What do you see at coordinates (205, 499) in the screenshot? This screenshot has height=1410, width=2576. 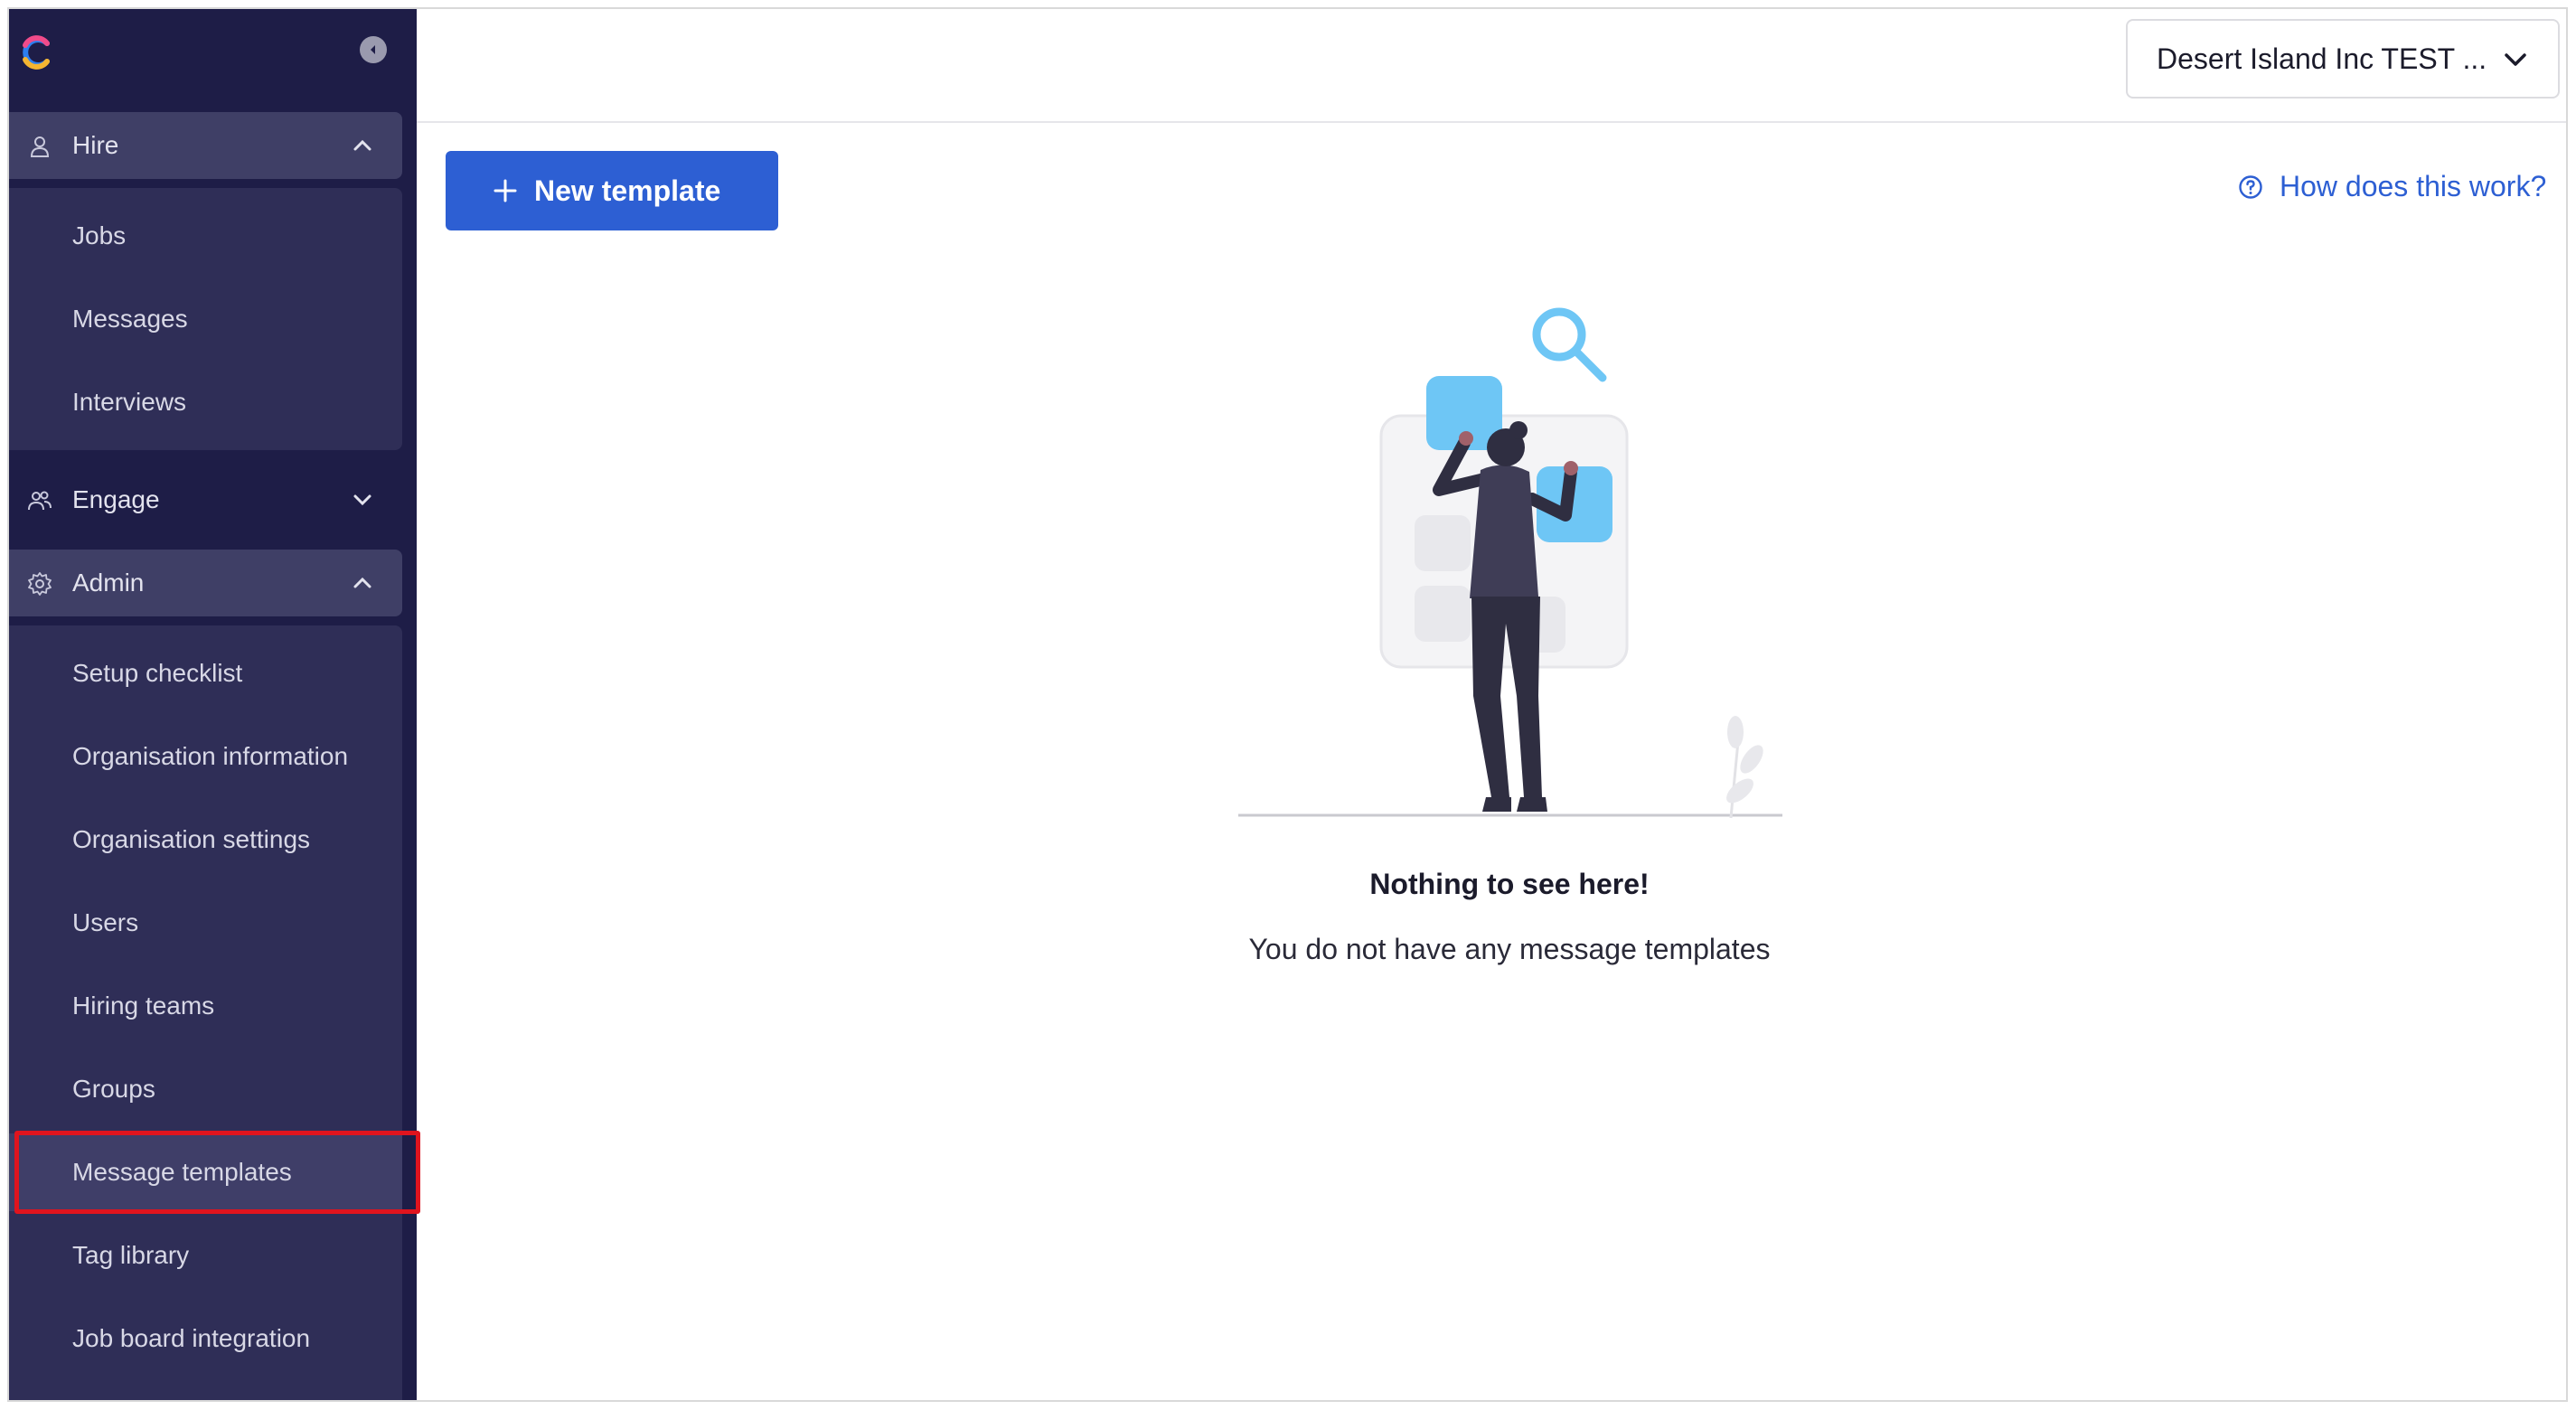 I see `sidebar-section-engage: Engage` at bounding box center [205, 499].